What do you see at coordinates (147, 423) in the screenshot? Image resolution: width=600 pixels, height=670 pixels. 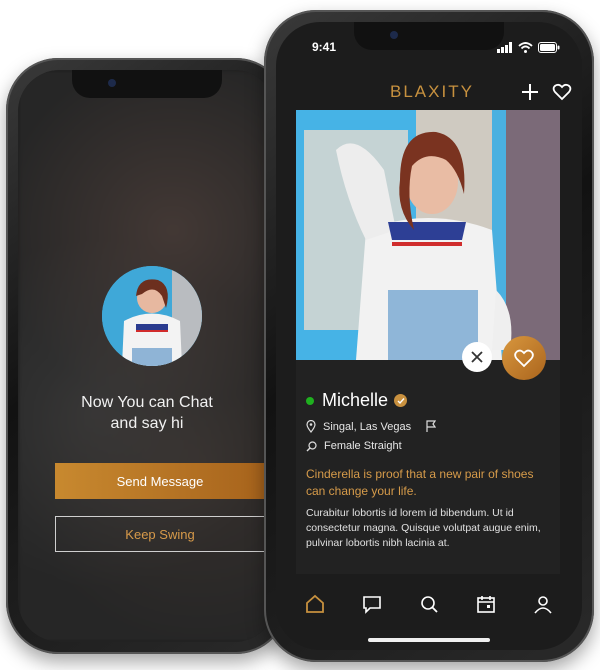 I see `match-text-line2: and say hi` at bounding box center [147, 423].